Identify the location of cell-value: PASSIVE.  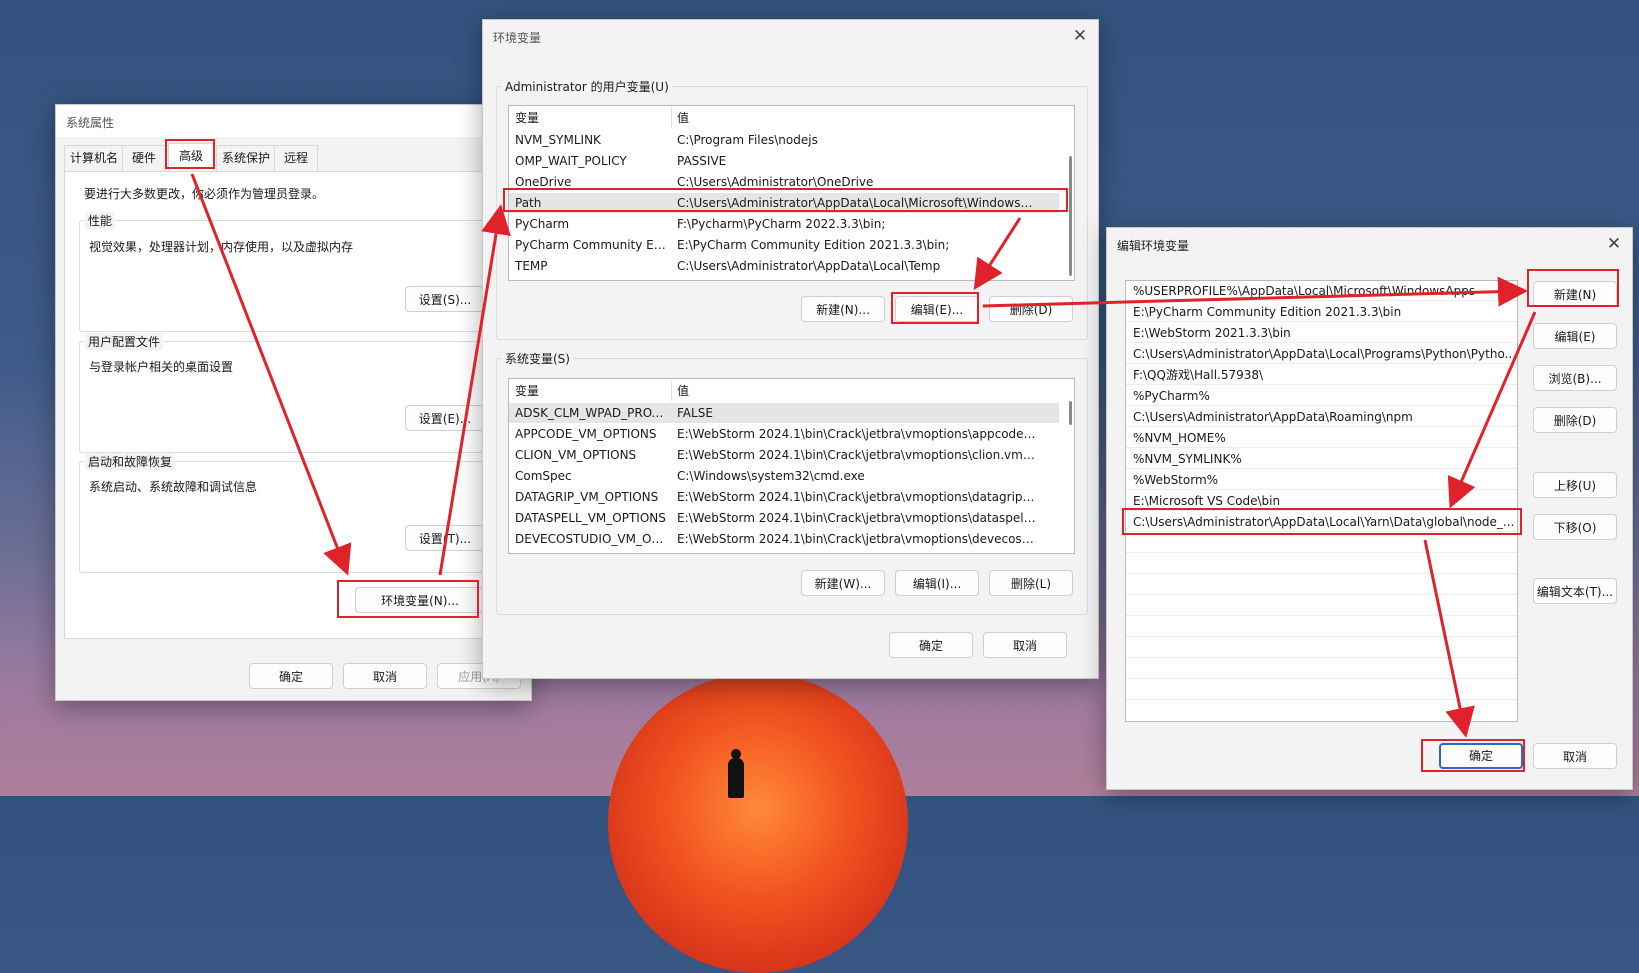
(702, 161).